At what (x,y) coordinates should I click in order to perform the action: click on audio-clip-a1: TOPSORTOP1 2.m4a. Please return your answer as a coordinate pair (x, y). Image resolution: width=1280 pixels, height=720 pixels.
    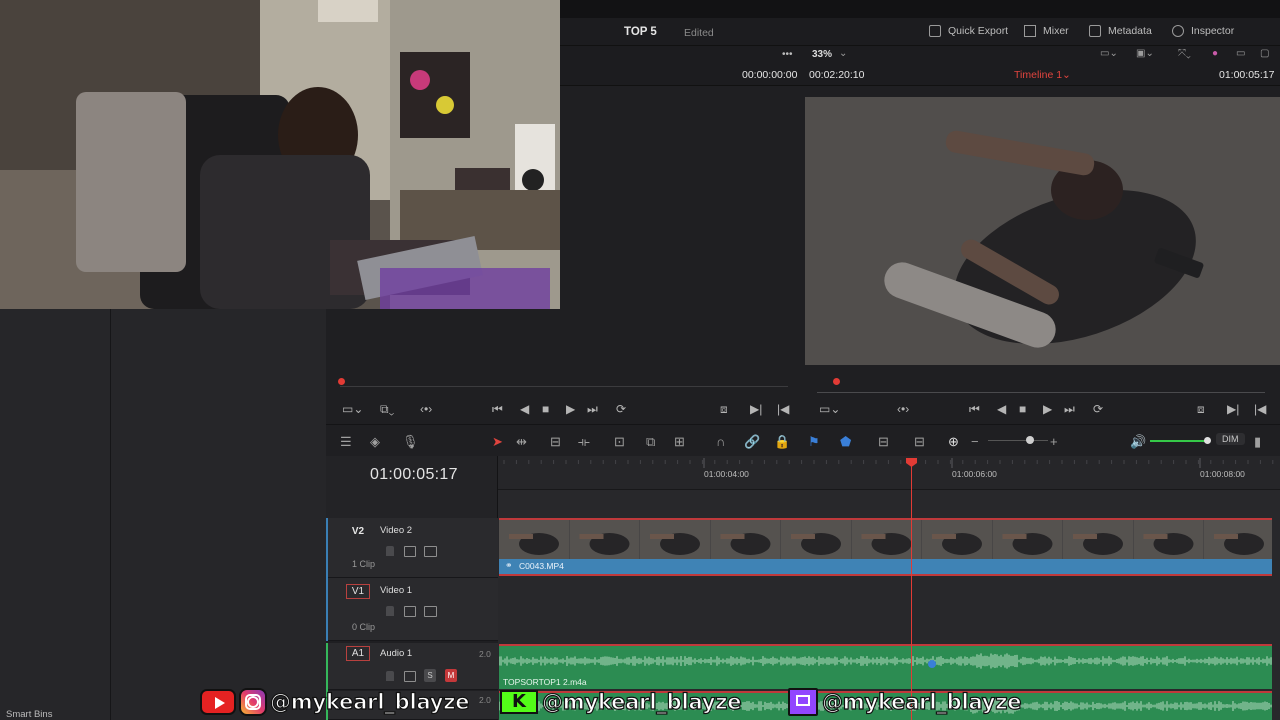
    Looking at the image, I should click on (885, 666).